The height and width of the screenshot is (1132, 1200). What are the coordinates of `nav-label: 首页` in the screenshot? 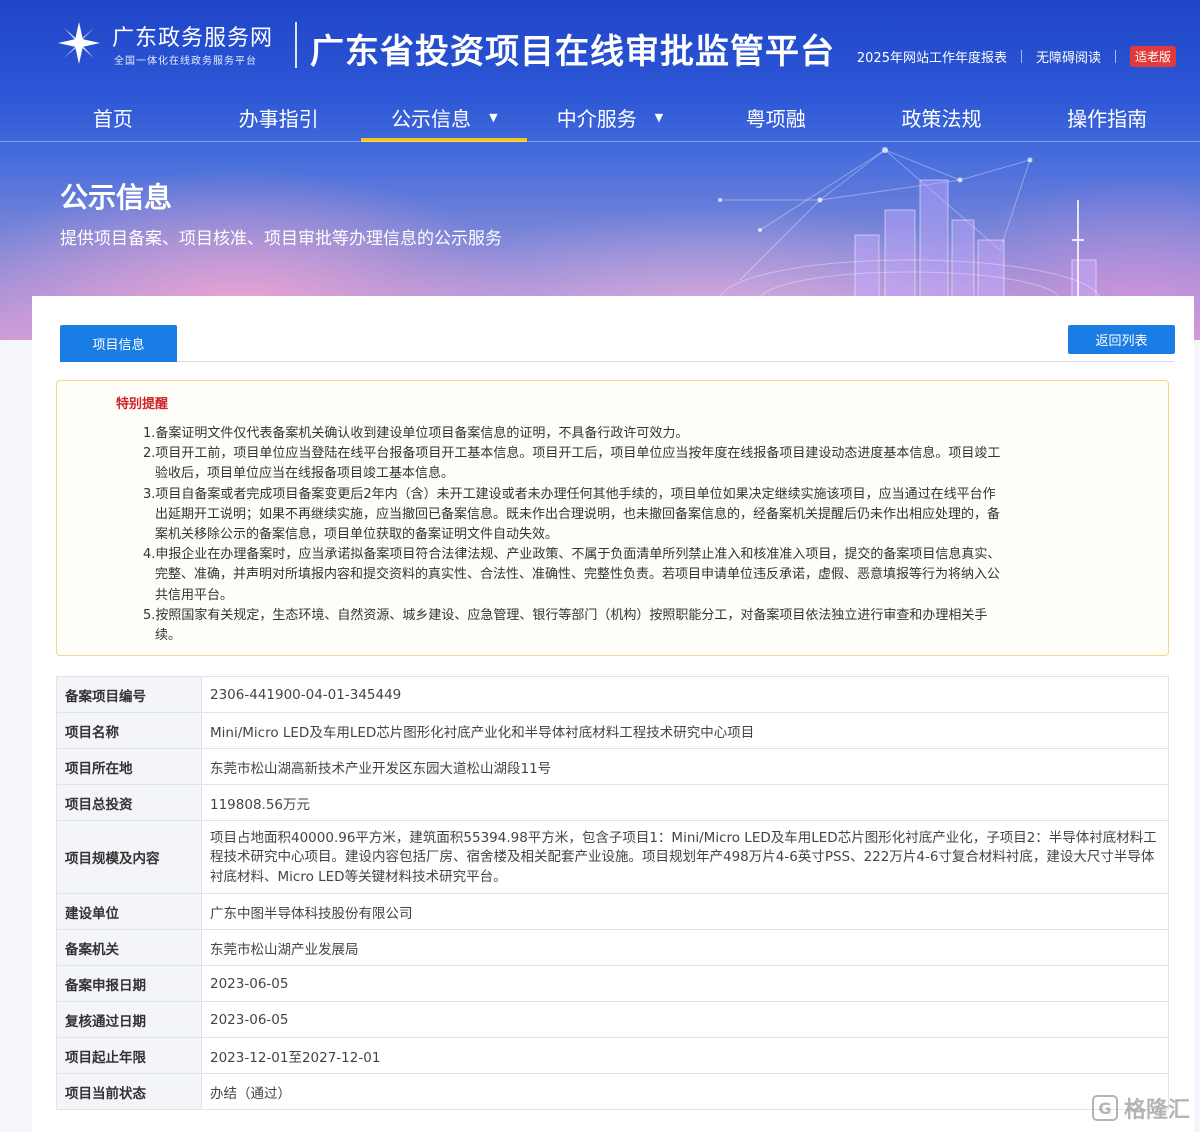 It's located at (112, 118).